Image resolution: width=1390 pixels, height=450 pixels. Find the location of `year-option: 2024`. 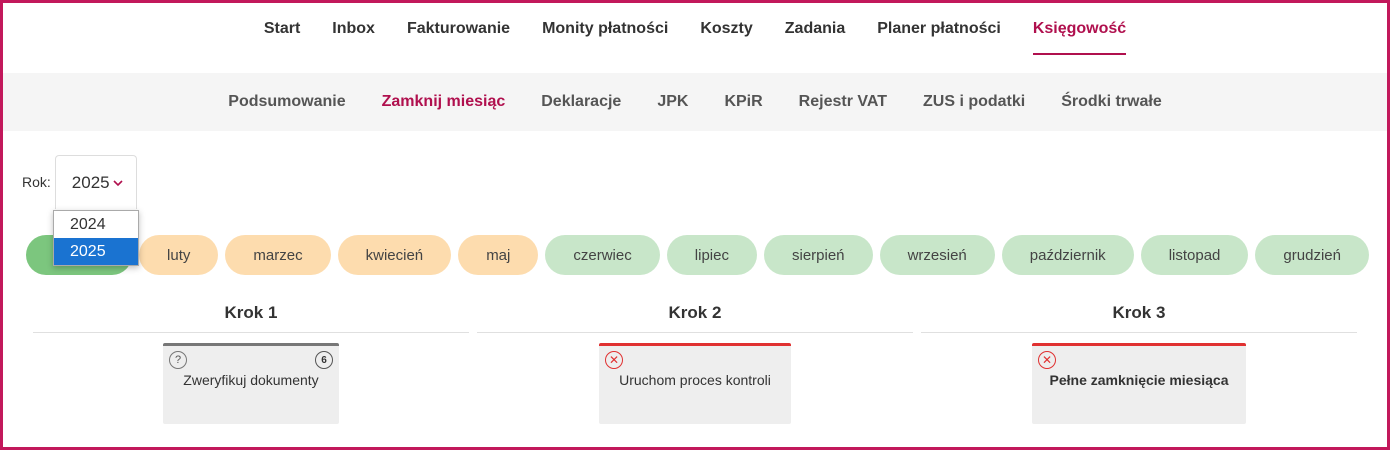

year-option: 2024 is located at coordinates (96, 224).